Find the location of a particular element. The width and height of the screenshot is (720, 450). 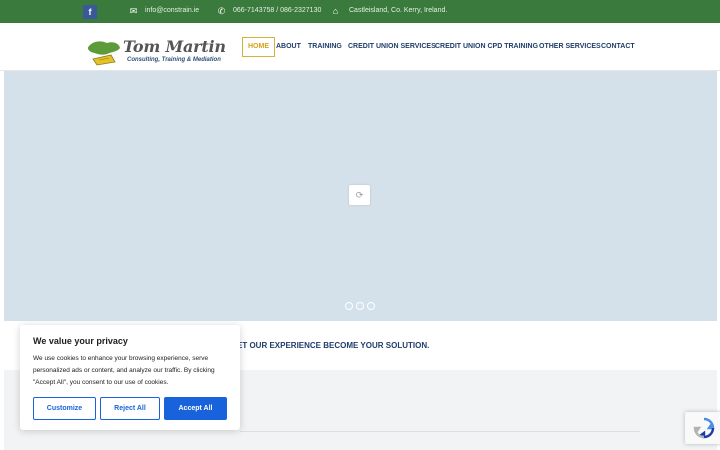

accept-all-button: Accept All is located at coordinates (195, 408).